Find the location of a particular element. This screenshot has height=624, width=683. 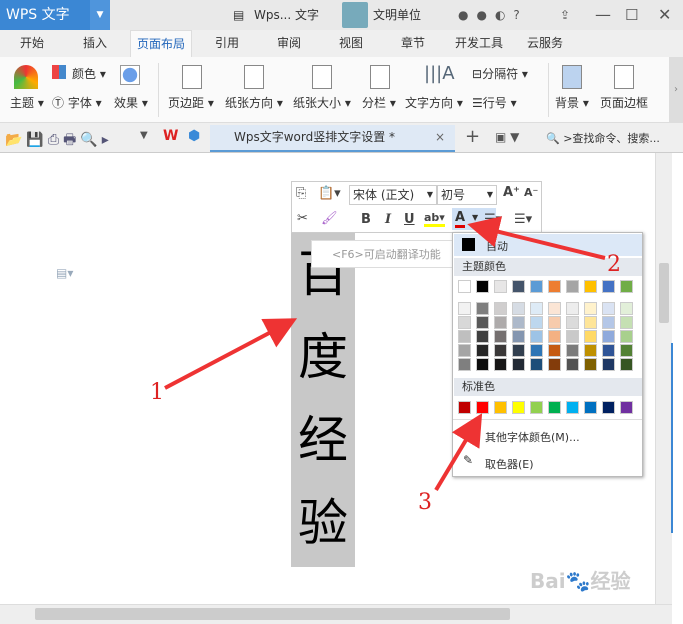

annotation-3: 3 is located at coordinates (425, 502).